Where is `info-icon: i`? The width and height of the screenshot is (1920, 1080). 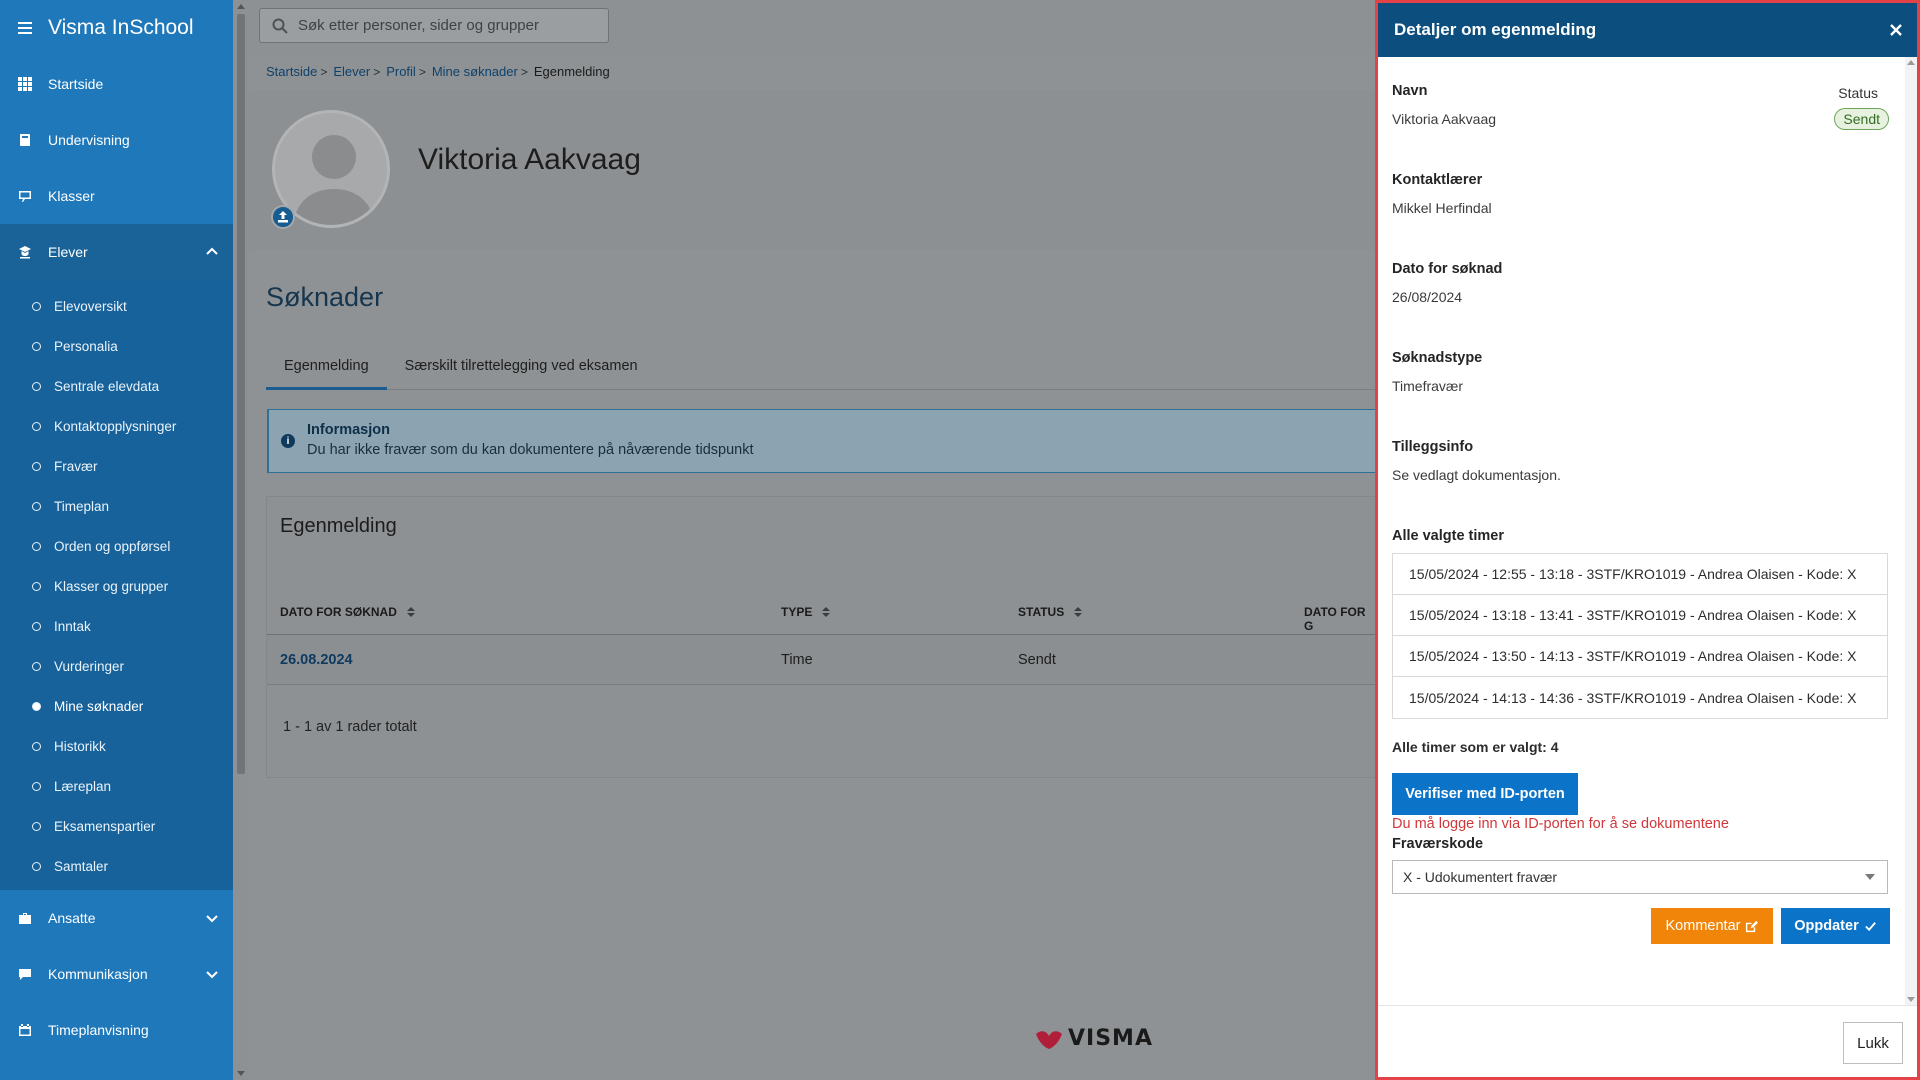 info-icon: i is located at coordinates (288, 441).